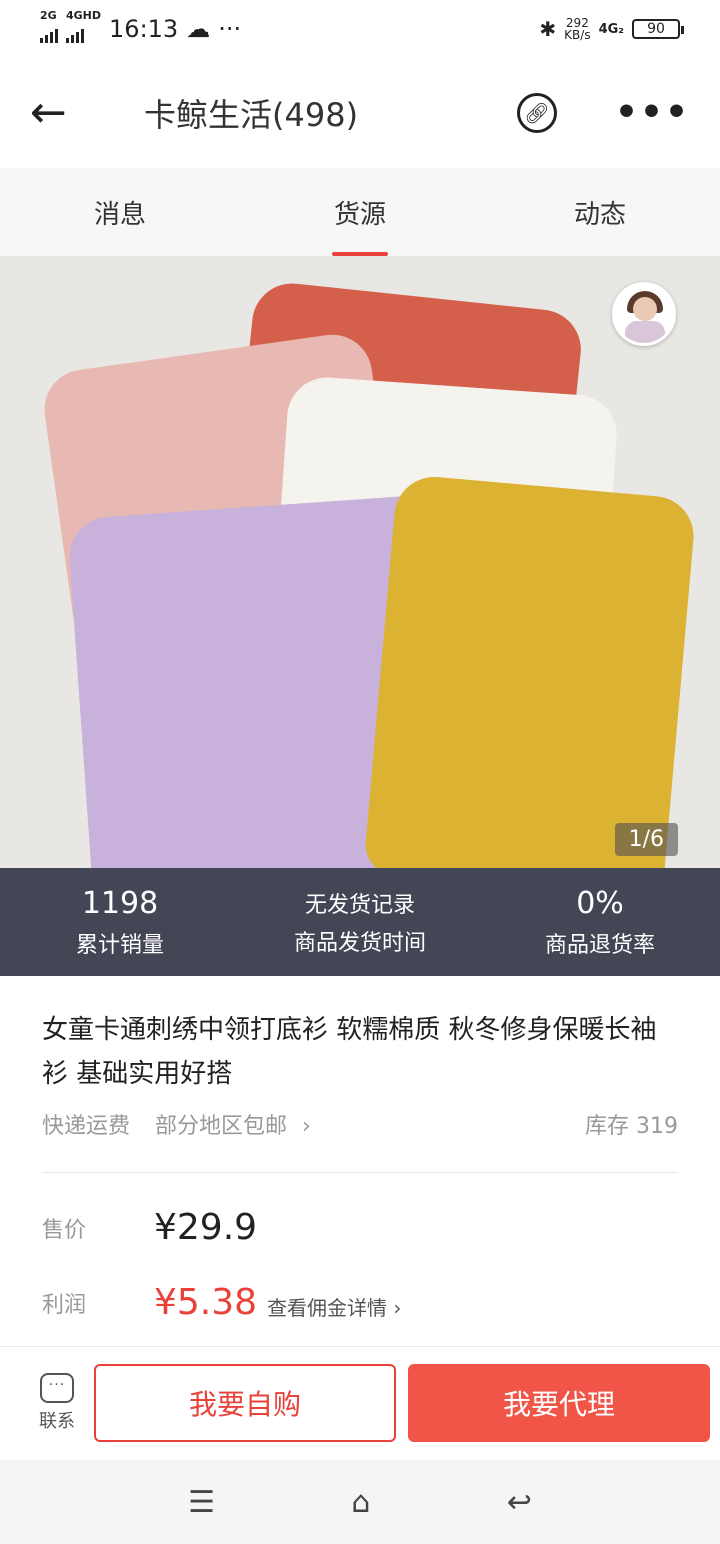  What do you see at coordinates (221, 1126) in the screenshot?
I see `shipping-value: 部分地区包邮` at bounding box center [221, 1126].